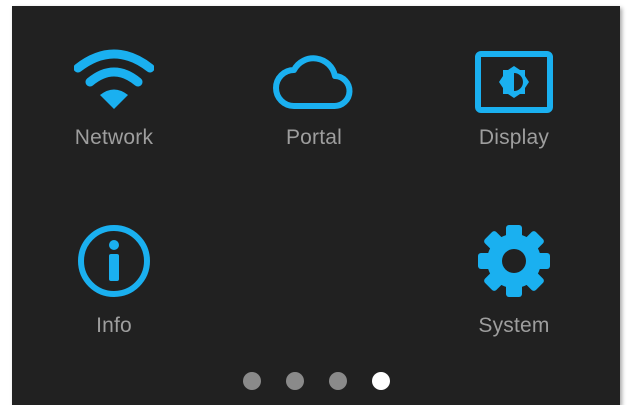  What do you see at coordinates (514, 325) in the screenshot?
I see `system-label: System` at bounding box center [514, 325].